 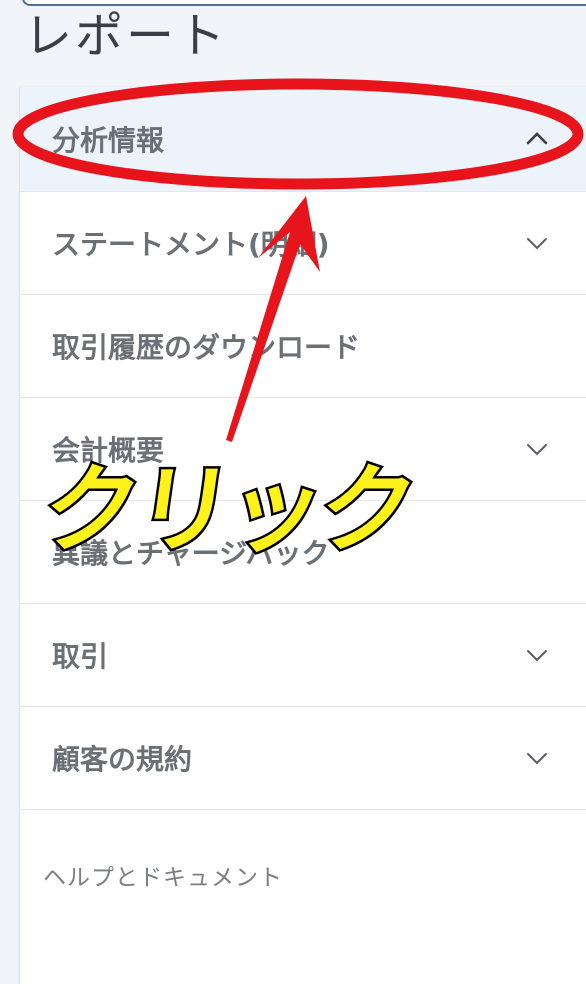 I want to click on search-field-edge, so click(x=304, y=3).